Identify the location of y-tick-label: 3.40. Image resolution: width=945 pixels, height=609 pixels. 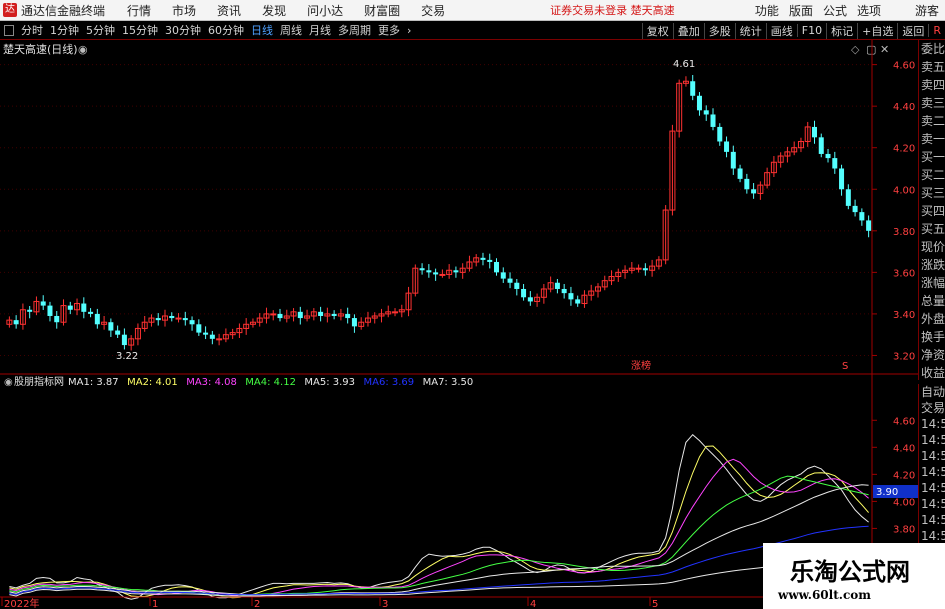
(904, 315).